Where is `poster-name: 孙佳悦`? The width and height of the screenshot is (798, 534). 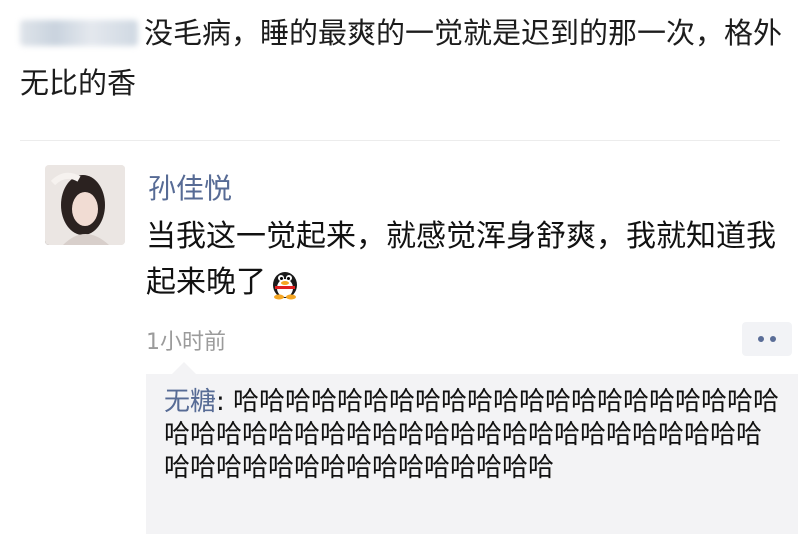
poster-name: 孙佳悦 is located at coordinates (190, 187).